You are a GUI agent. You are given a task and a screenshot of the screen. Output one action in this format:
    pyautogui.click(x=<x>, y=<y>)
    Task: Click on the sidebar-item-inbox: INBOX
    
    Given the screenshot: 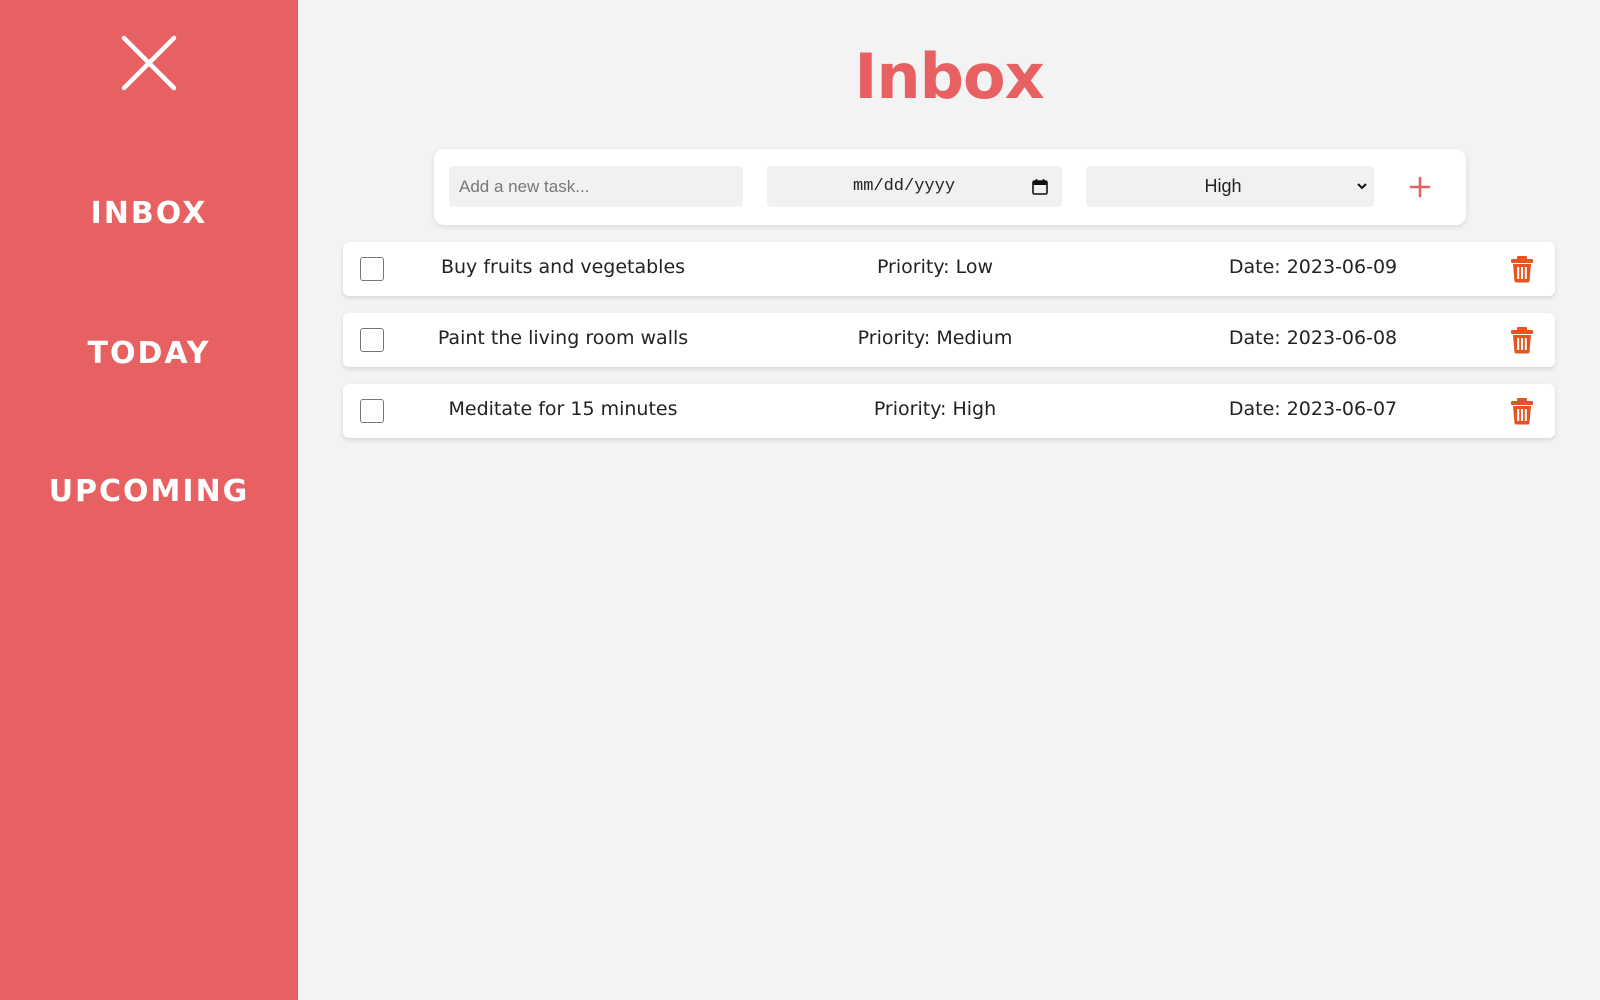 What is the action you would take?
    pyautogui.click(x=149, y=213)
    